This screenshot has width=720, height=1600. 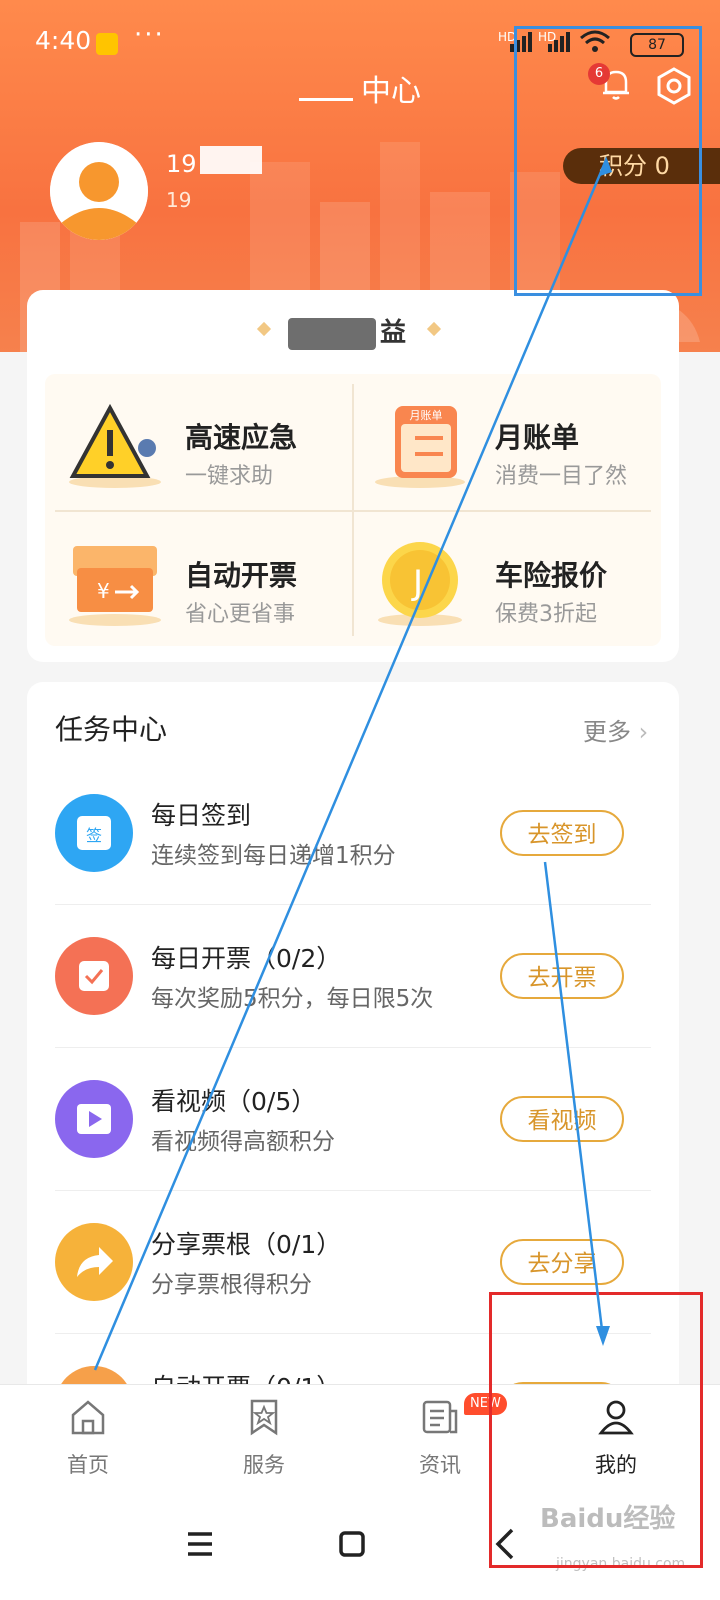 I want to click on tab-home: 首页, so click(x=88, y=1442).